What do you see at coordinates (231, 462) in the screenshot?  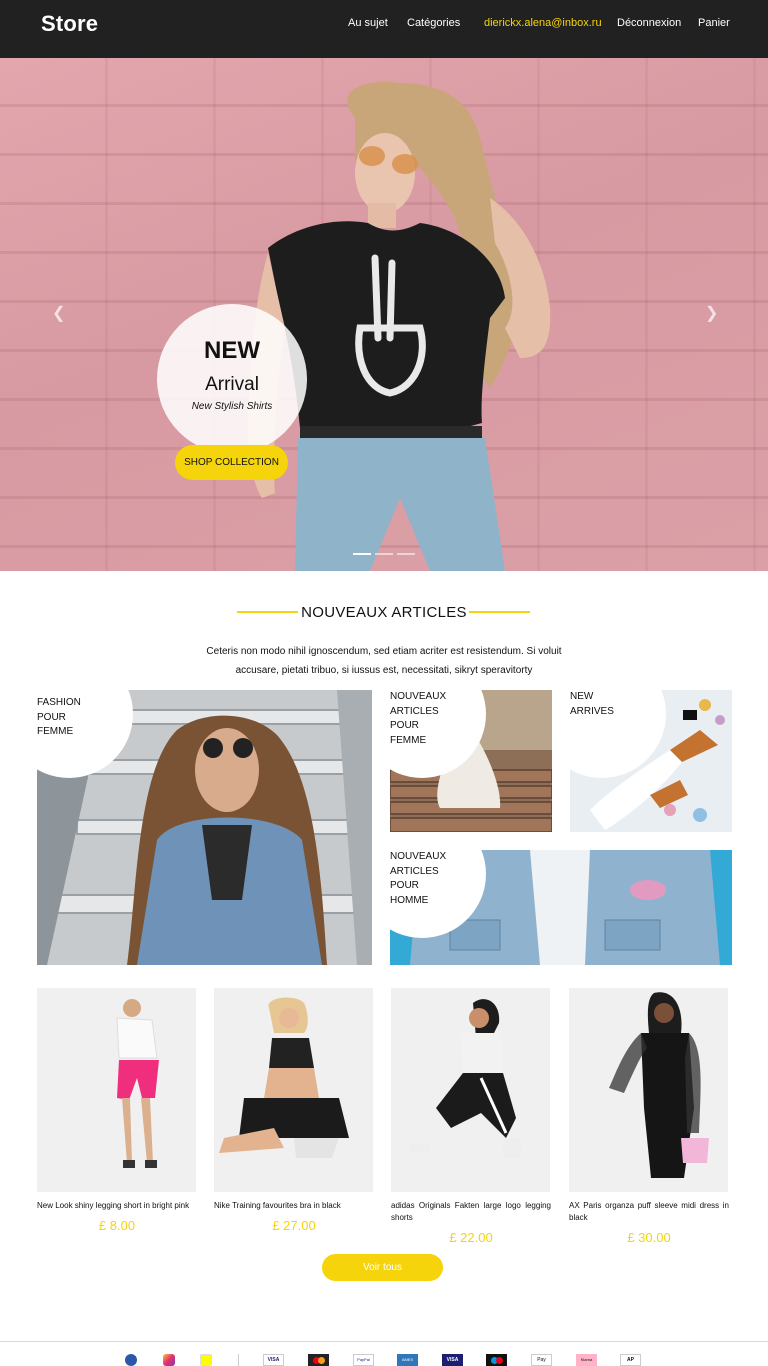 I see `shop-collection-button: SHOP COLLECTION` at bounding box center [231, 462].